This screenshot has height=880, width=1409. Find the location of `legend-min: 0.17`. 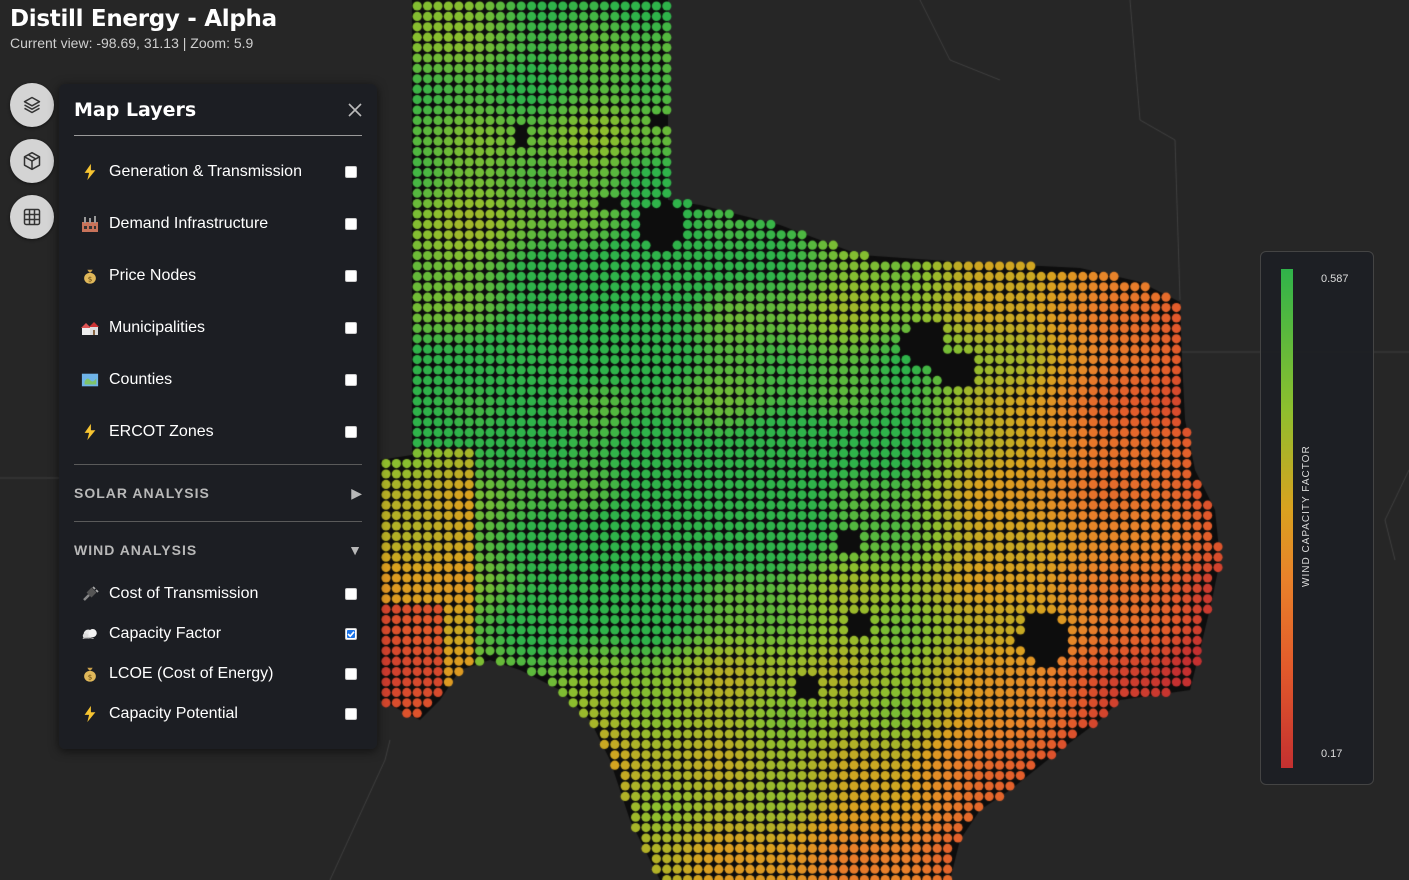

legend-min: 0.17 is located at coordinates (1332, 754).